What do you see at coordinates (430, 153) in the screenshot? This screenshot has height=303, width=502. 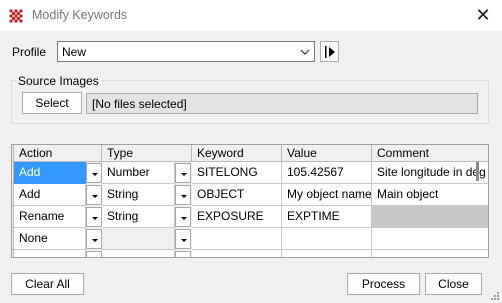 I see `header-comment: Comment` at bounding box center [430, 153].